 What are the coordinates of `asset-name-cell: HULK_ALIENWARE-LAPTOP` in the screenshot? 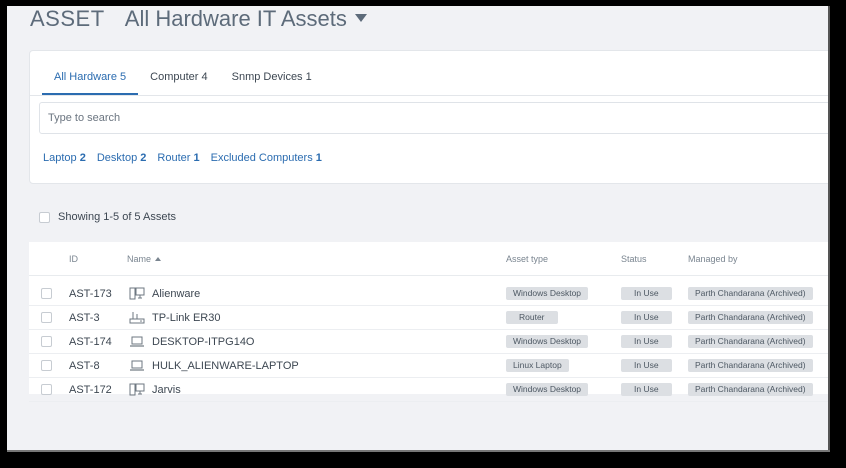 It's located at (214, 365).